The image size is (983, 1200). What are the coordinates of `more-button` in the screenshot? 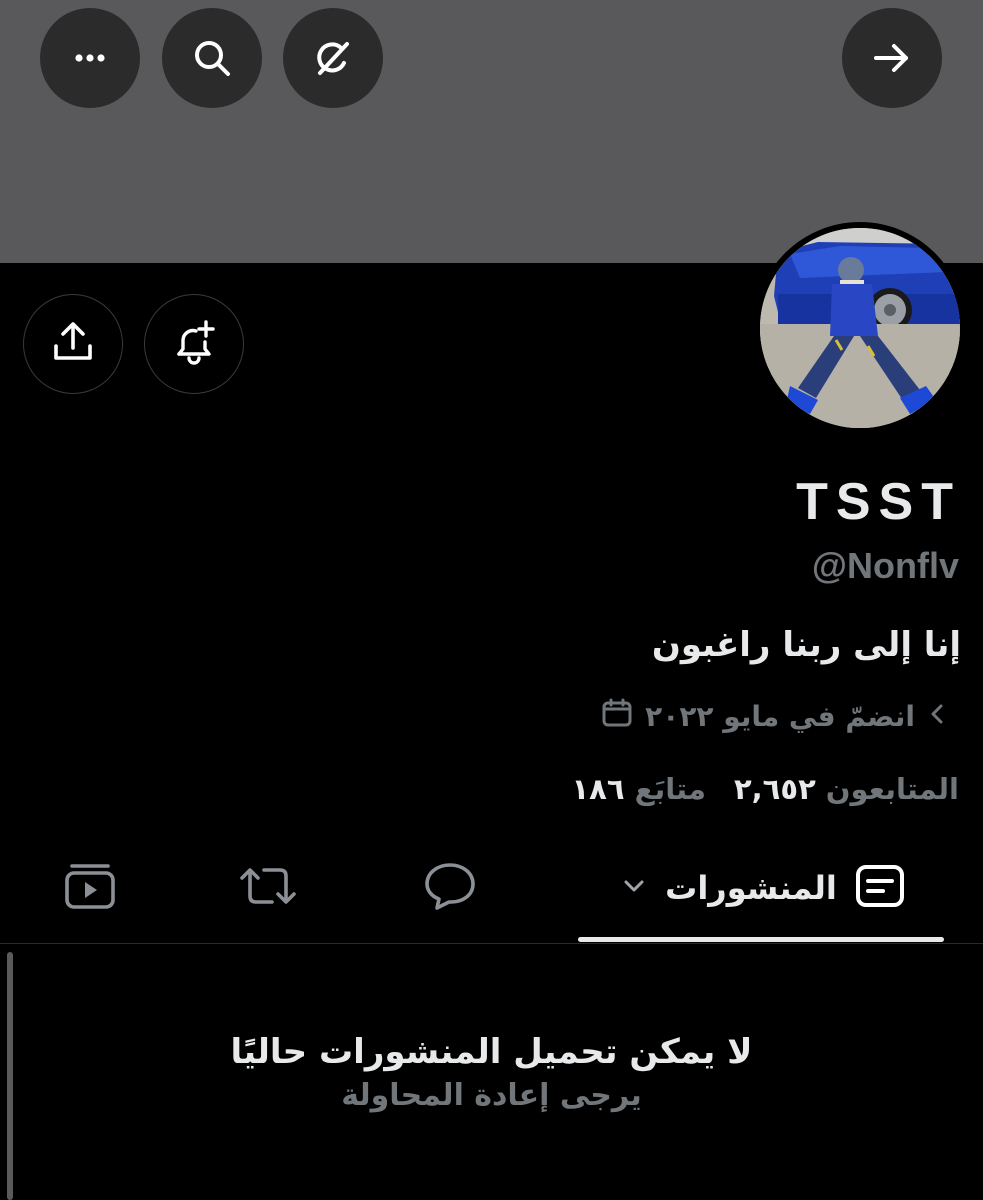 It's located at (90, 58).